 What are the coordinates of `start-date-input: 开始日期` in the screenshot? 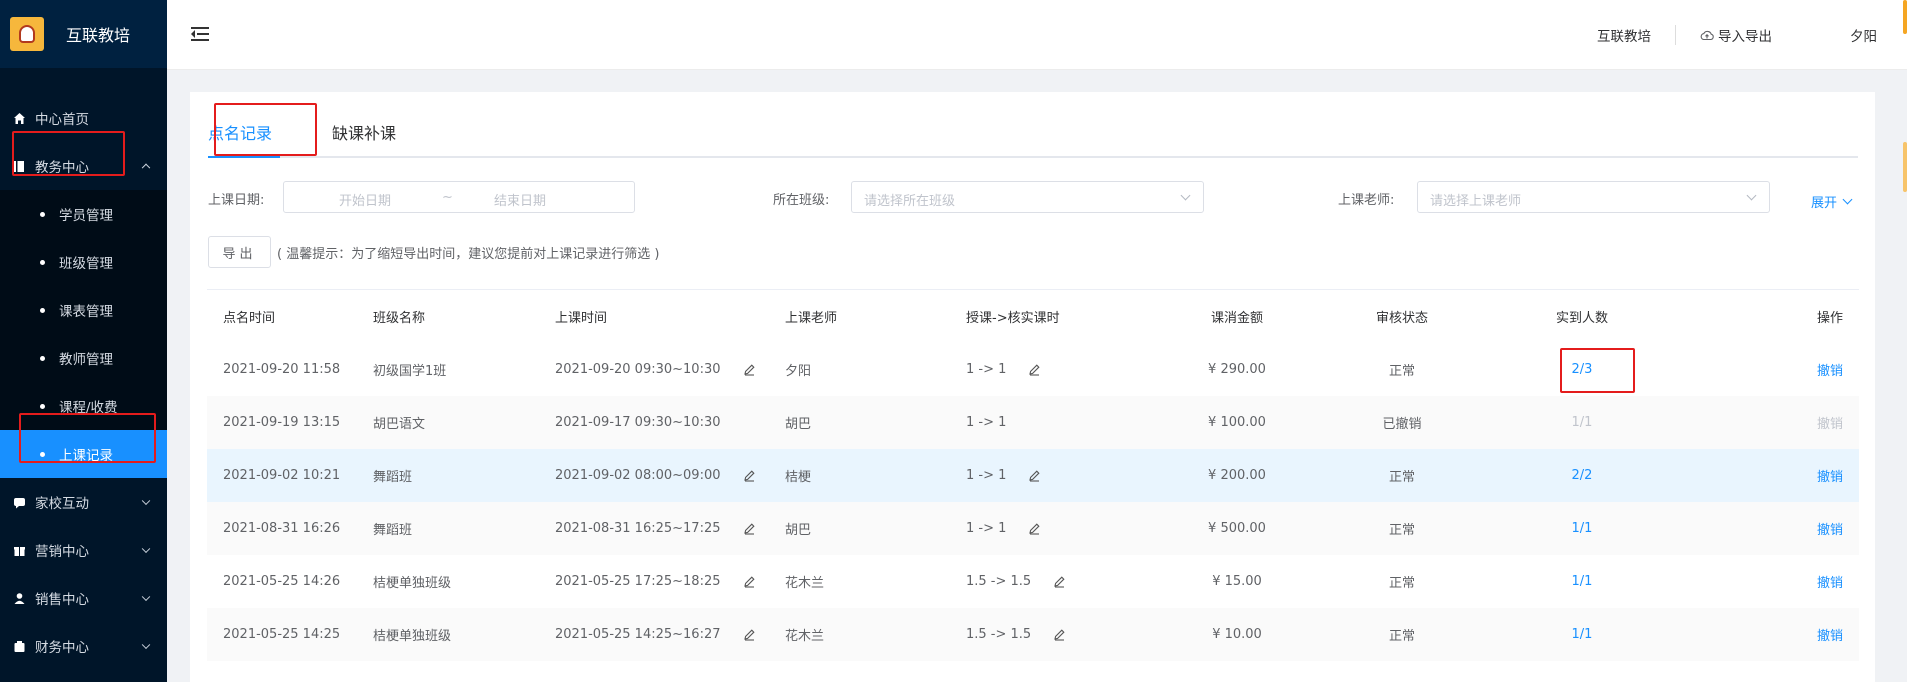 It's located at (365, 199).